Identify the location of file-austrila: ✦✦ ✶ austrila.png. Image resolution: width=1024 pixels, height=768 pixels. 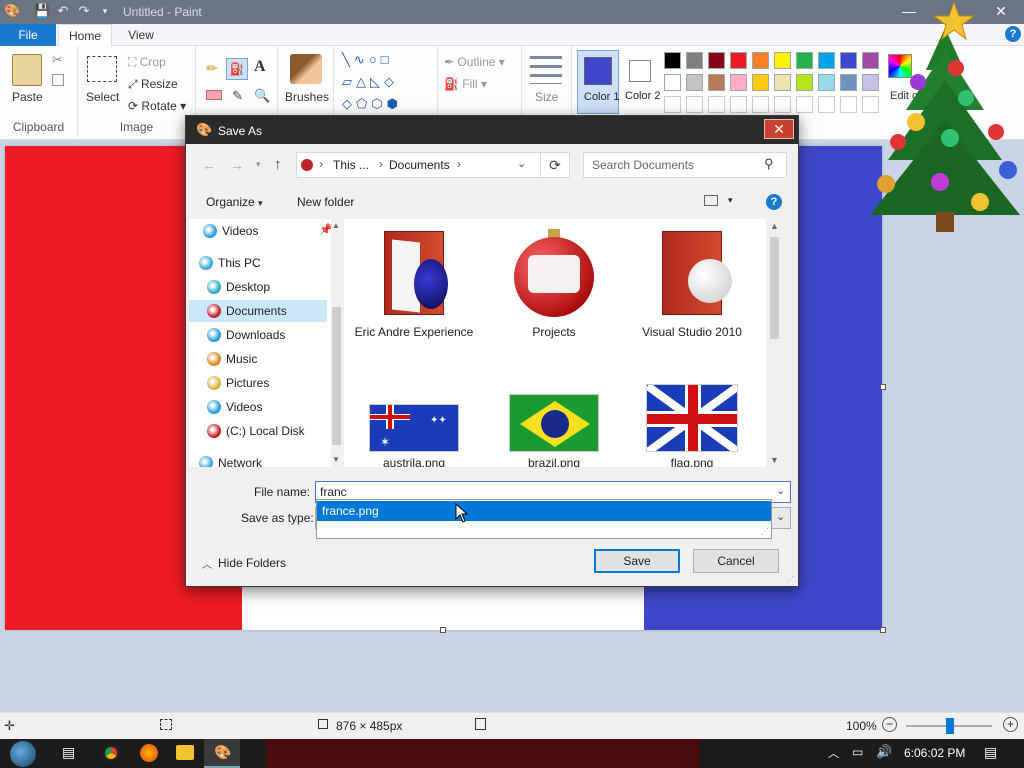
(414, 427).